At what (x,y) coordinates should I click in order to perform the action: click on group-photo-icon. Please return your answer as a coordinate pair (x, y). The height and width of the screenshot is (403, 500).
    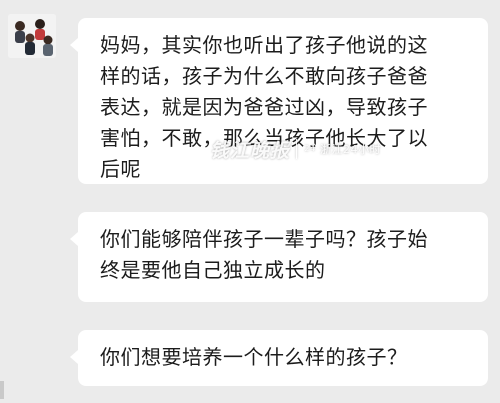
    Looking at the image, I should click on (32, 36).